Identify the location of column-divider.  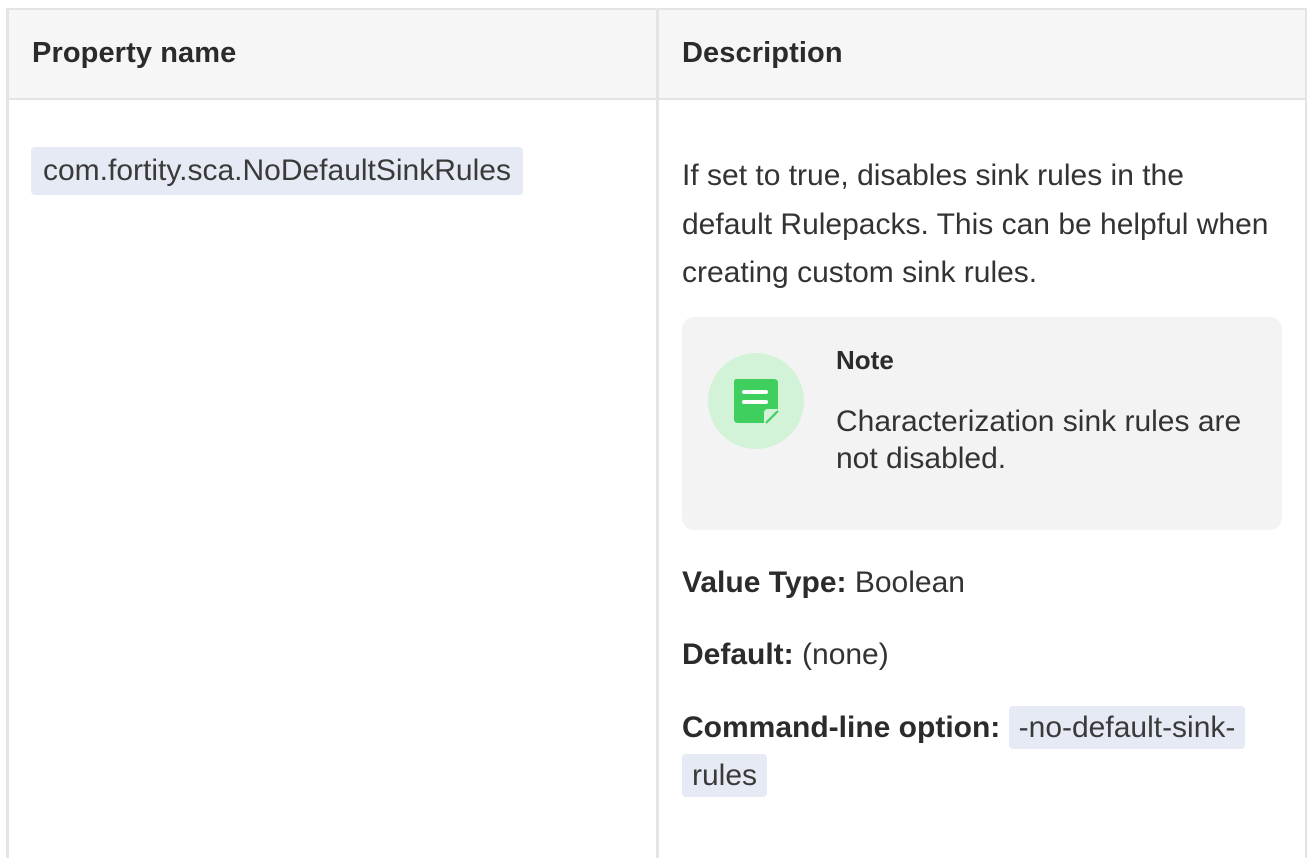
(657, 434).